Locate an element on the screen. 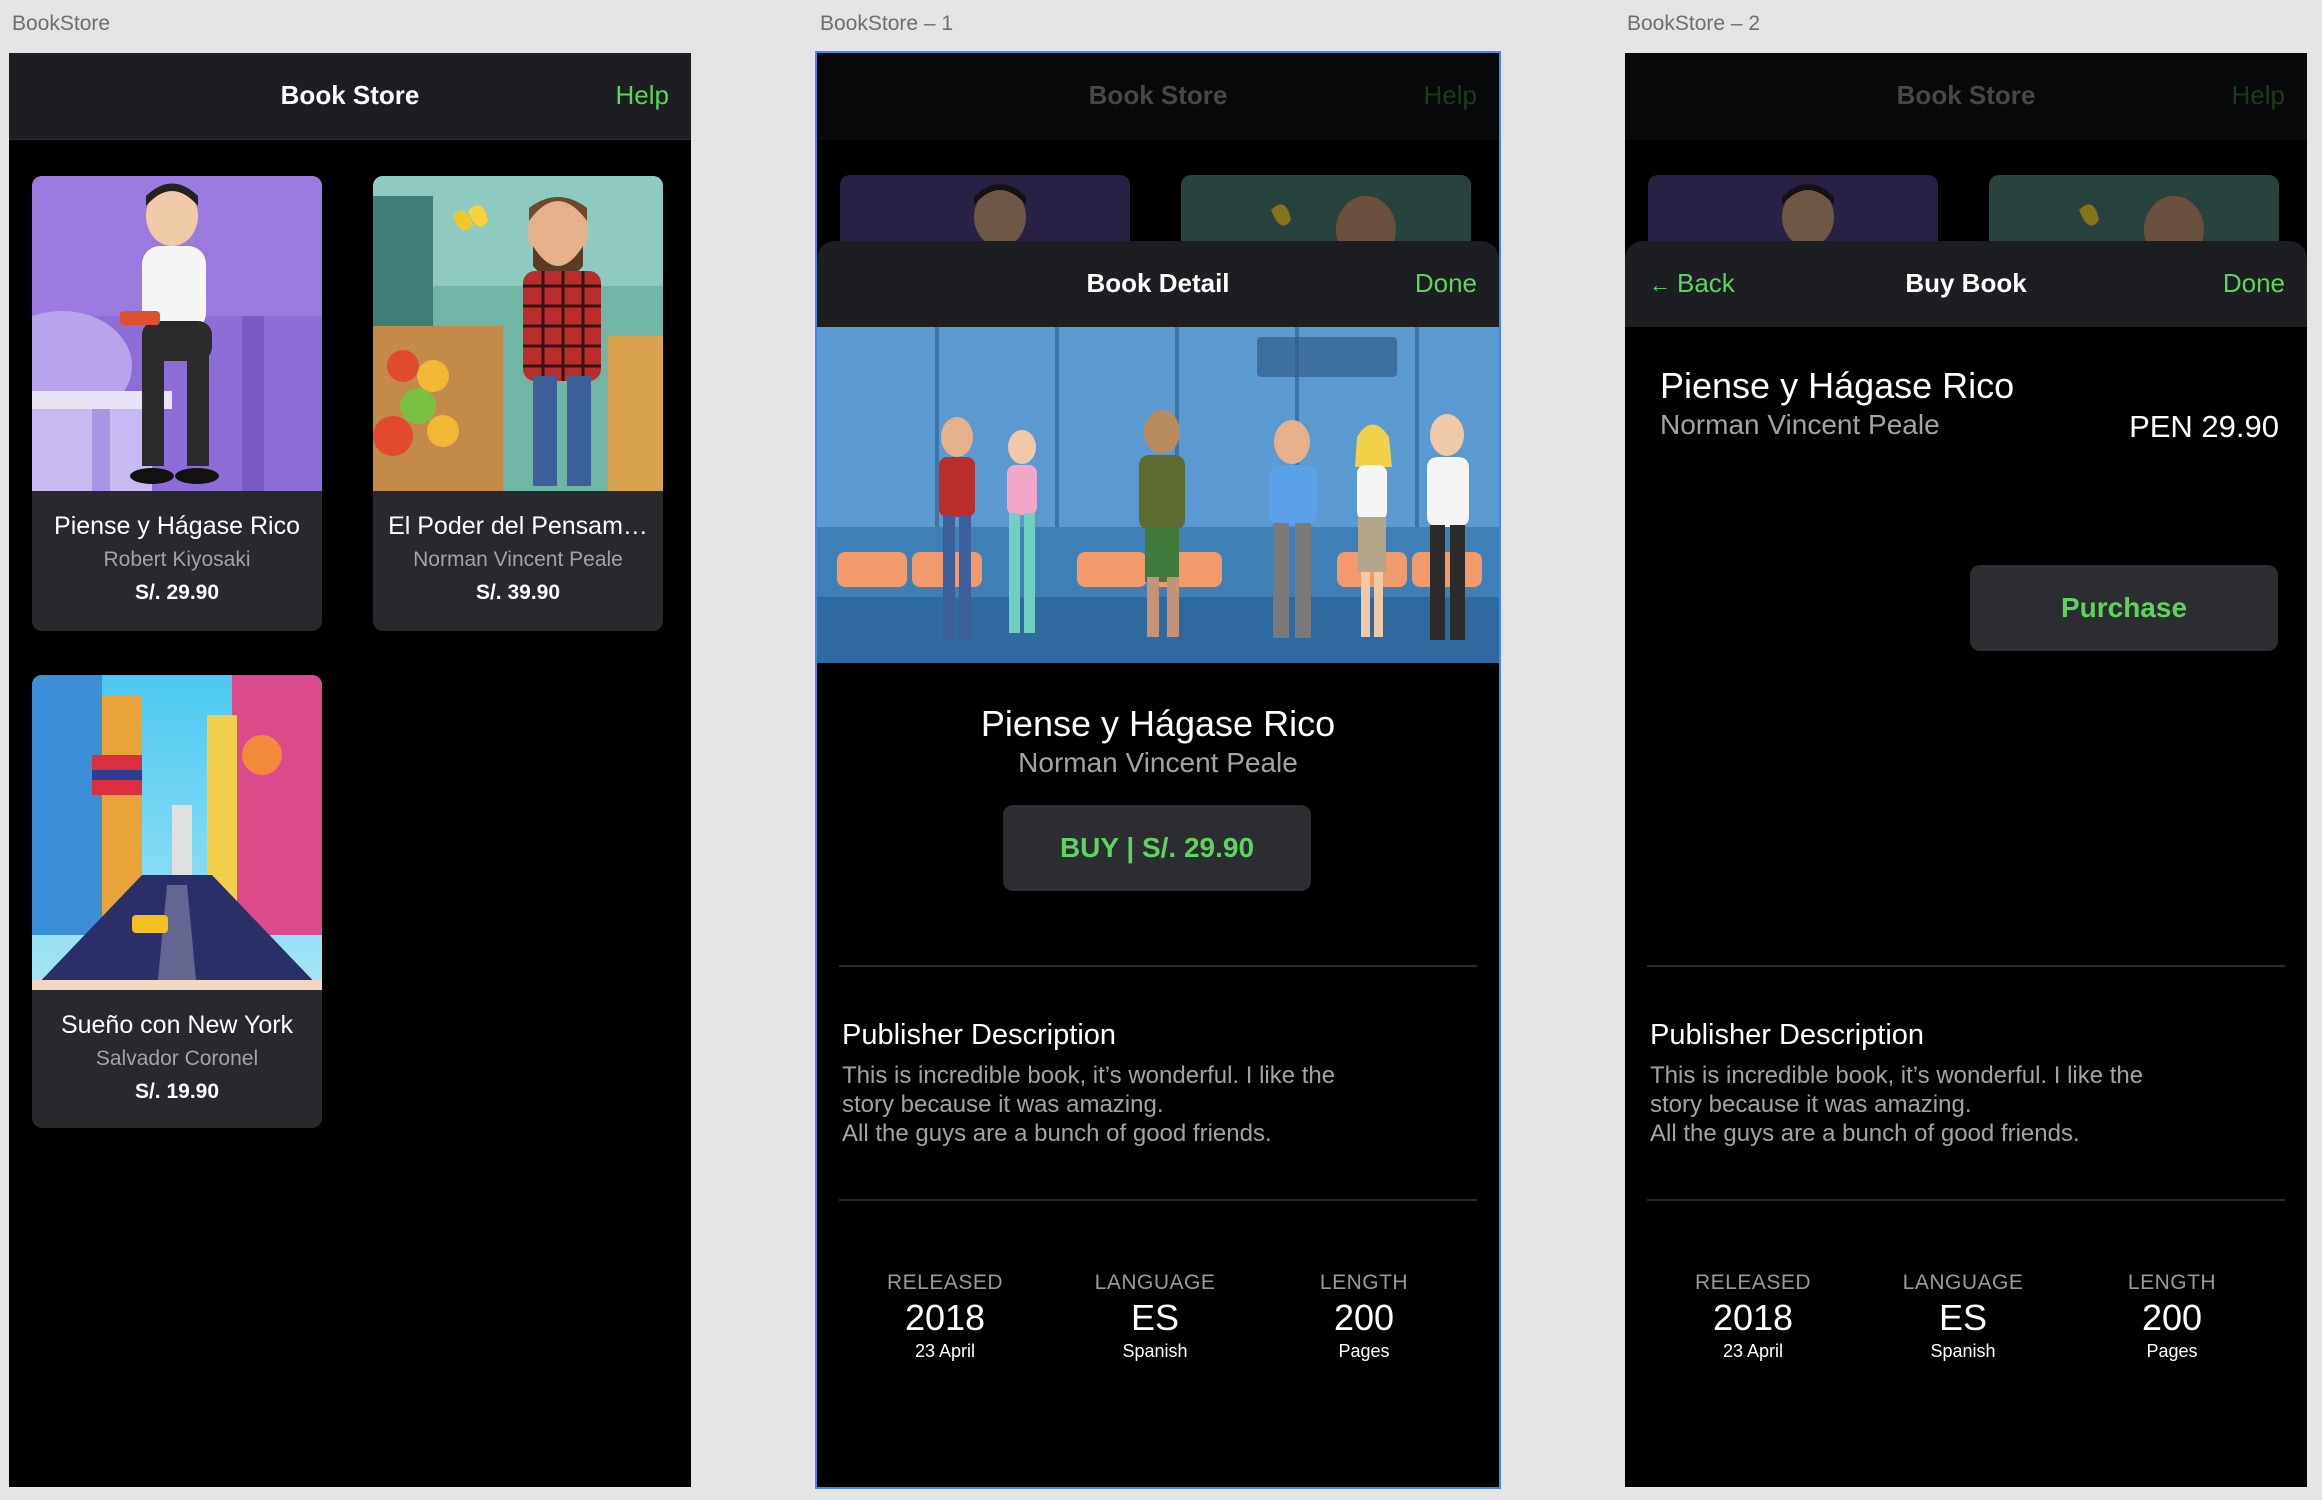 This screenshot has height=1500, width=2322. artboard-label-1: BookStore is located at coordinates (61, 24).